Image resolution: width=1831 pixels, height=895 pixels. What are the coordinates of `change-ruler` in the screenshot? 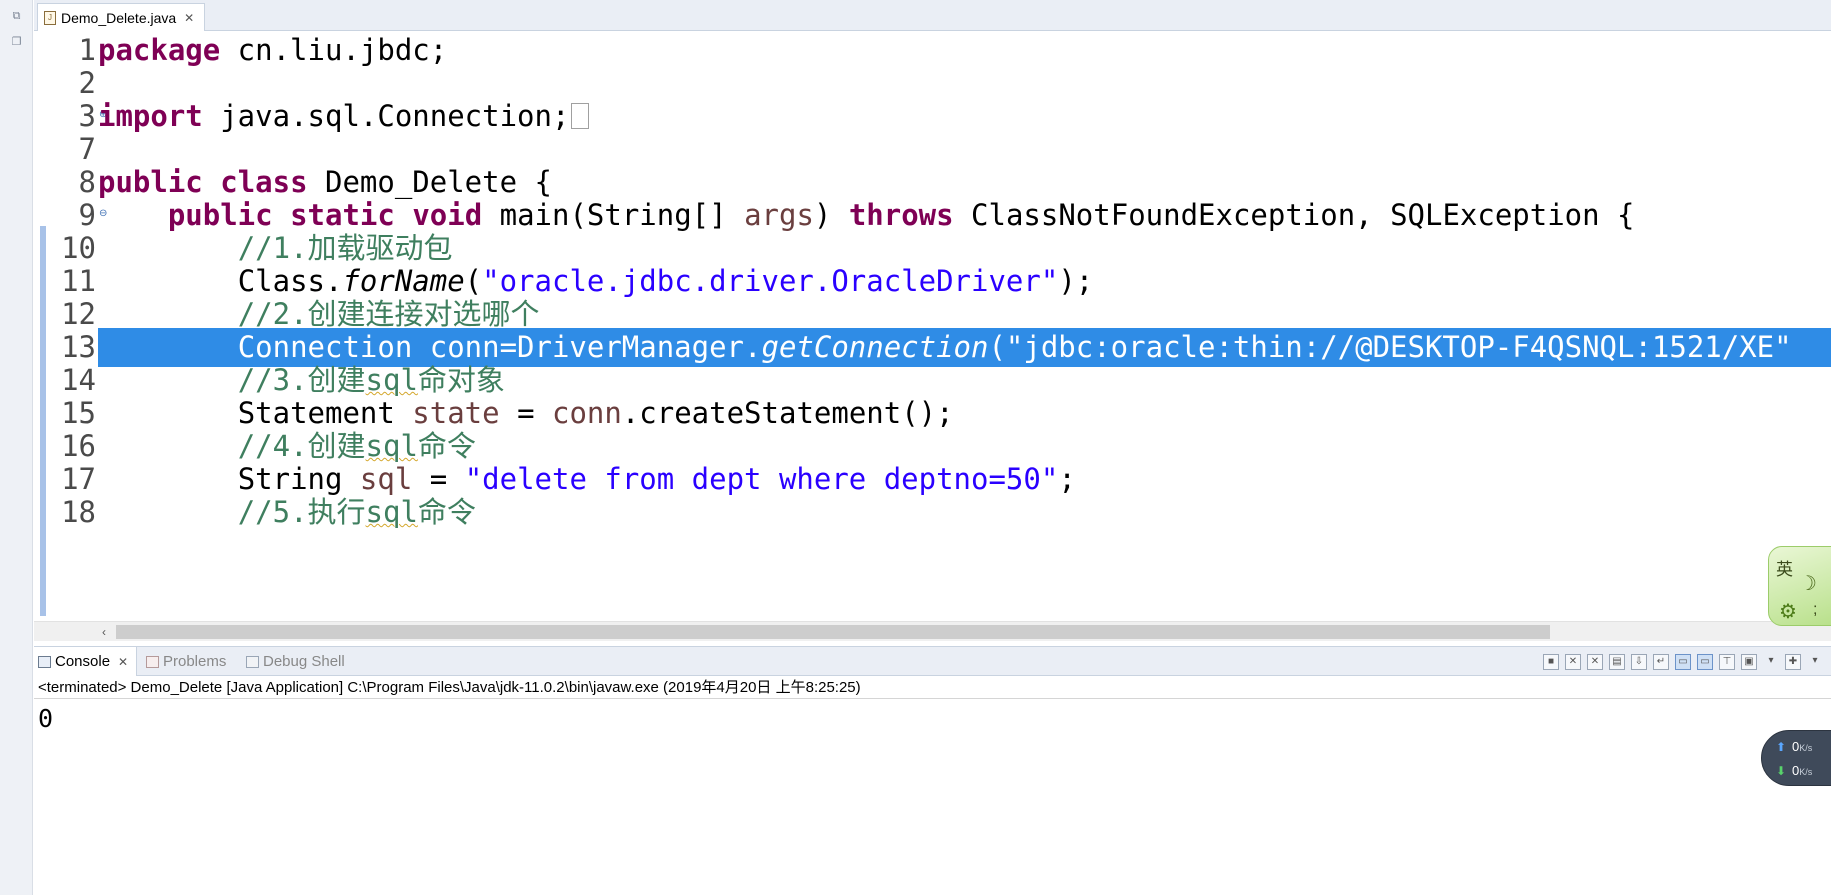 It's located at (41, 326).